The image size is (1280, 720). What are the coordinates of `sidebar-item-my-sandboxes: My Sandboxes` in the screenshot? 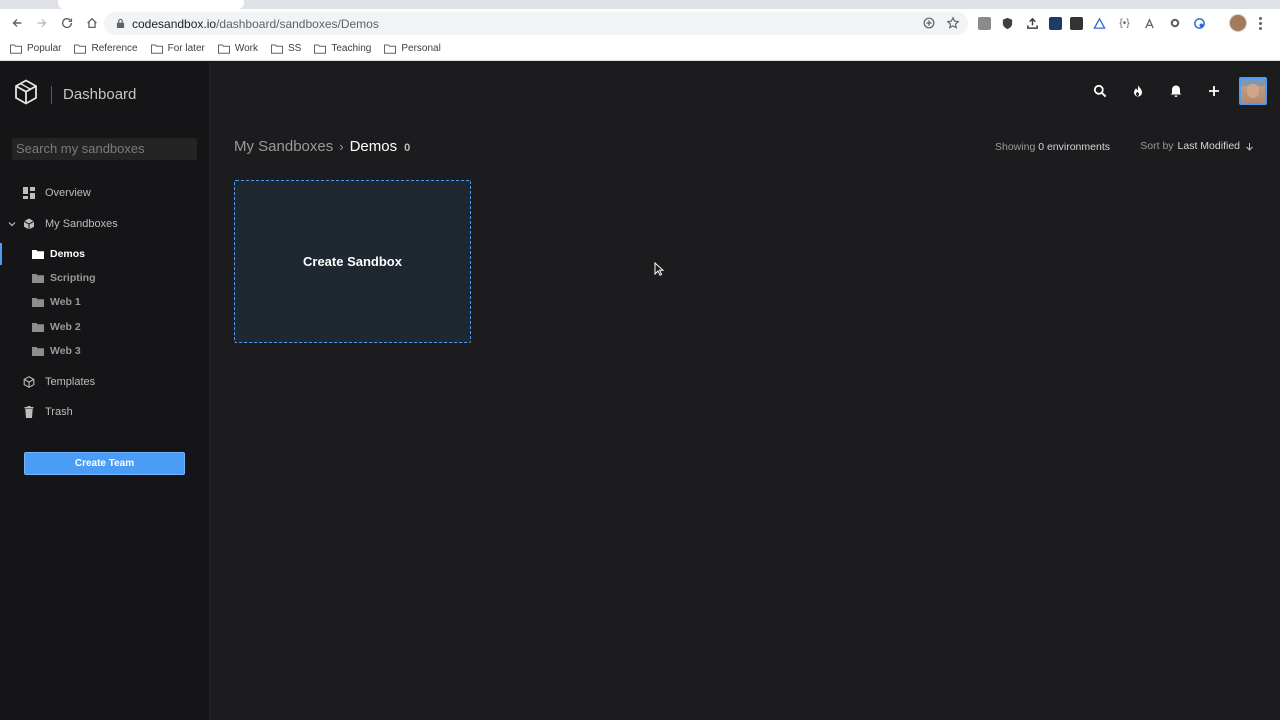 It's located at (104, 224).